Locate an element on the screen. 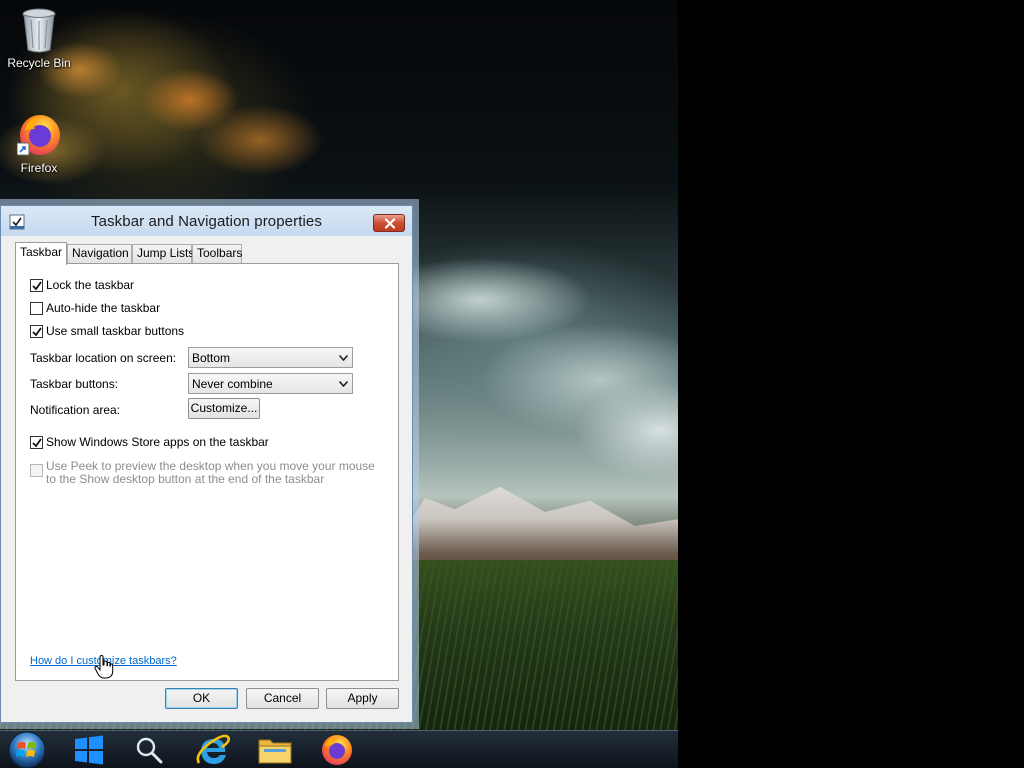  tab-taskbar: Taskbar is located at coordinates (41, 253).